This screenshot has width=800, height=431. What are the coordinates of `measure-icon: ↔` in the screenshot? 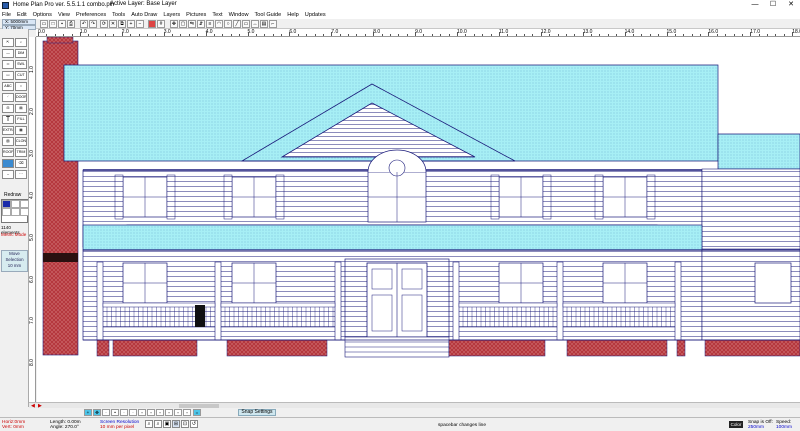 It's located at (255, 24).